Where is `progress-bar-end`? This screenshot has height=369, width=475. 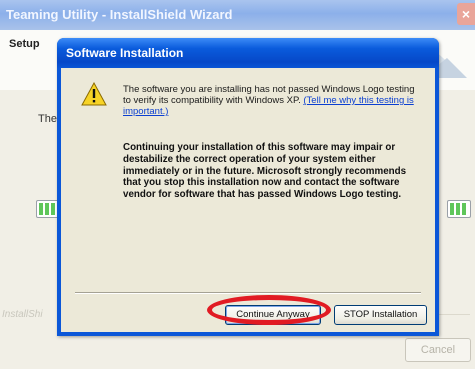 progress-bar-end is located at coordinates (459, 209).